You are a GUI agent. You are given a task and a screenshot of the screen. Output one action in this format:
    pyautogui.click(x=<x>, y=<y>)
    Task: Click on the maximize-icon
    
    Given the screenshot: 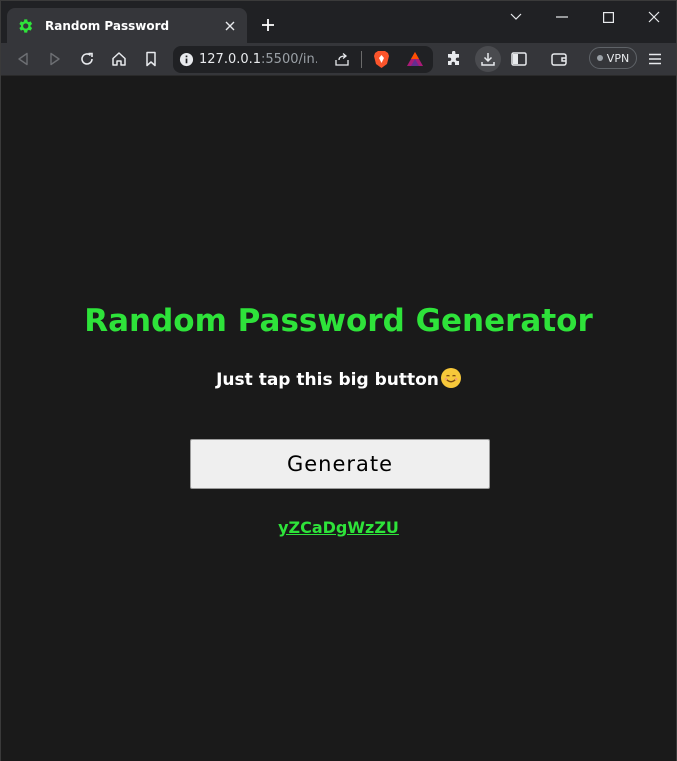 What is the action you would take?
    pyautogui.click(x=608, y=17)
    